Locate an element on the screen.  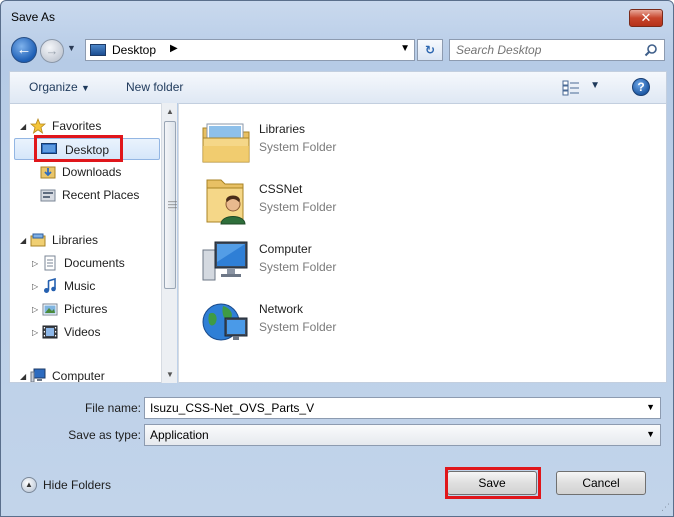
save-type-dropdown-icon: ▼ is located at coordinates (650, 434).